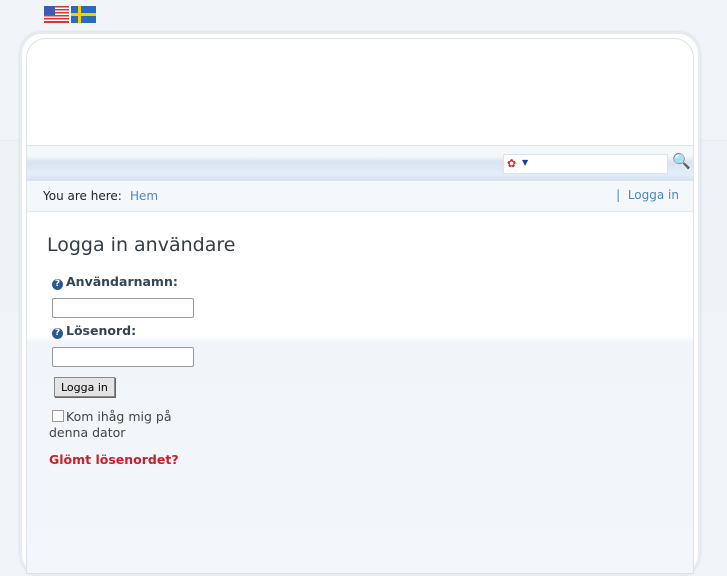  I want to click on breadcrumb-label: You are here:, so click(82, 196).